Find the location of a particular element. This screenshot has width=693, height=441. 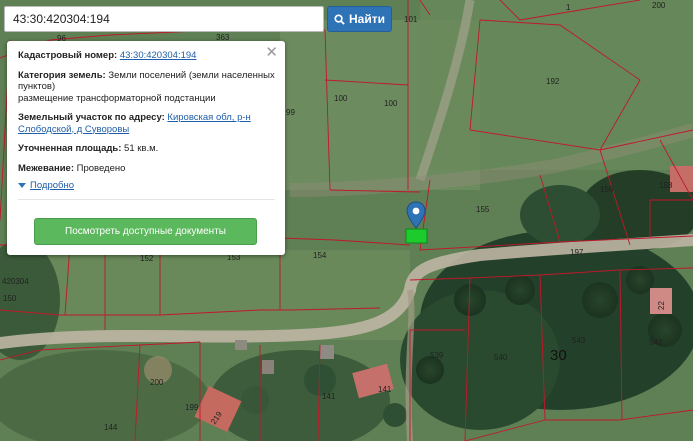

plot-label: 543 is located at coordinates (579, 340).